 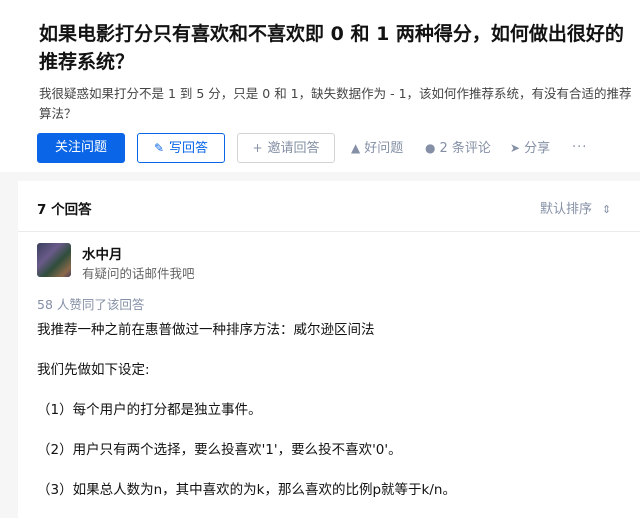 What do you see at coordinates (384, 148) in the screenshot?
I see `good-question-label: 好问题` at bounding box center [384, 148].